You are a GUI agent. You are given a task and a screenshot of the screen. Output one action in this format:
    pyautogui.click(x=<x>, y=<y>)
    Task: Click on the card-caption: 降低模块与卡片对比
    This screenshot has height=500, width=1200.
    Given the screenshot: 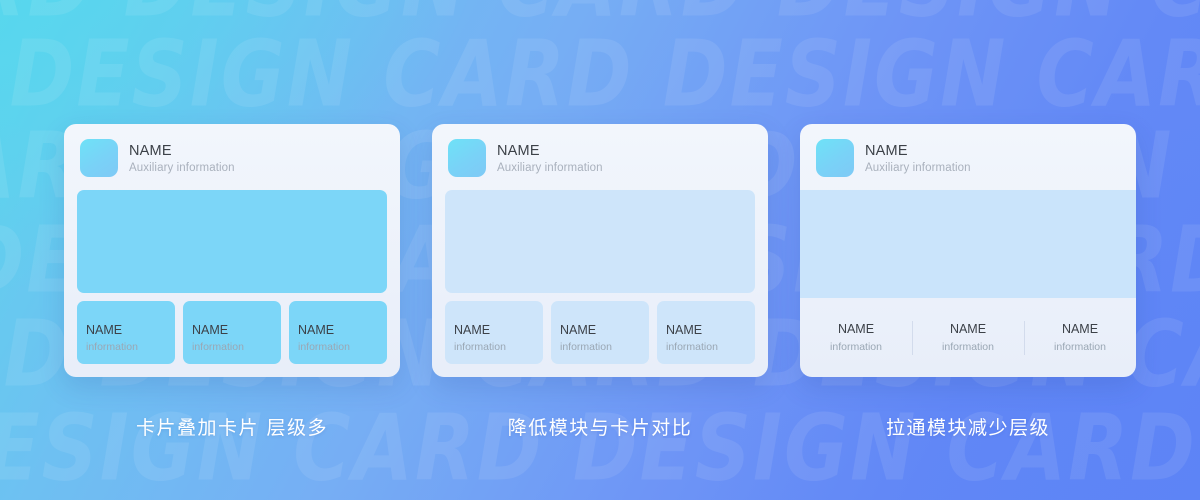 What is the action you would take?
    pyautogui.click(x=600, y=428)
    